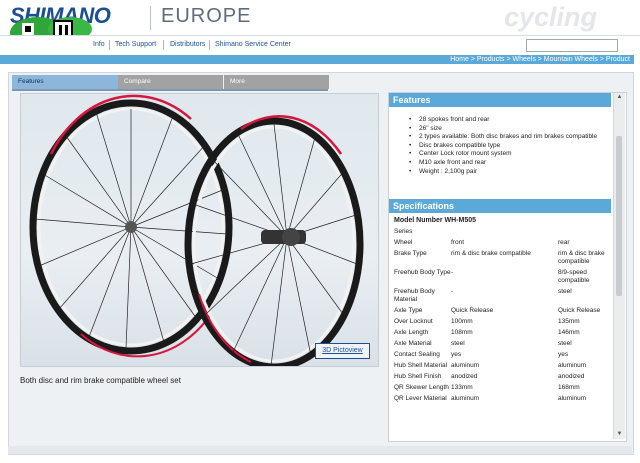 This screenshot has height=463, width=640. What do you see at coordinates (342, 351) in the screenshot?
I see `3d-pictoview-button: 3D Pictoview` at bounding box center [342, 351].